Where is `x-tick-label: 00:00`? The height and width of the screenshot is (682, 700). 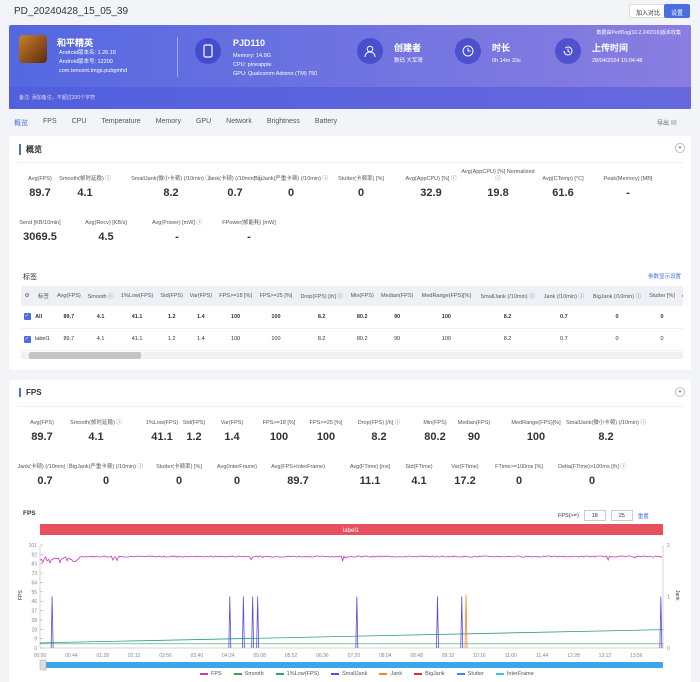 x-tick-label: 00:00 is located at coordinates (40, 656).